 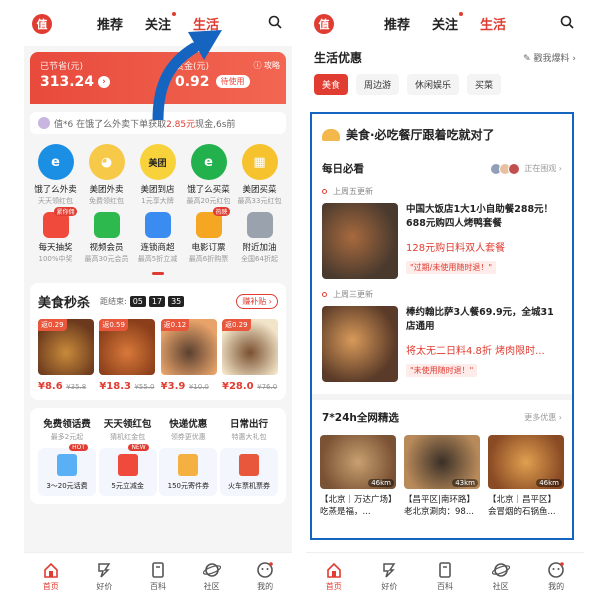 What do you see at coordinates (480, 319) in the screenshot?
I see `deal-title: 棒约翰比萨3人餐69.9元，全城31店通用` at bounding box center [480, 319].